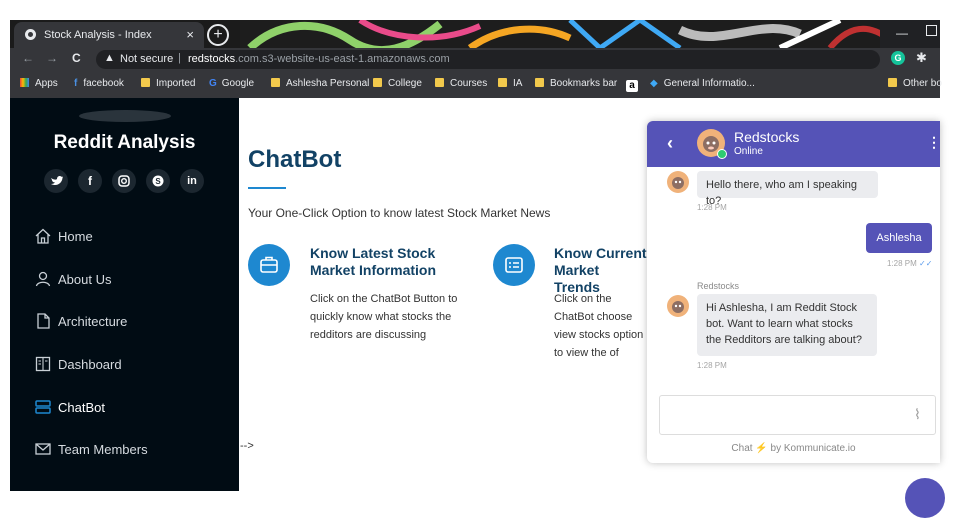 This screenshot has width=954, height=518. What do you see at coordinates (231, 83) in the screenshot?
I see `bookmark-google: G Google` at bounding box center [231, 83].